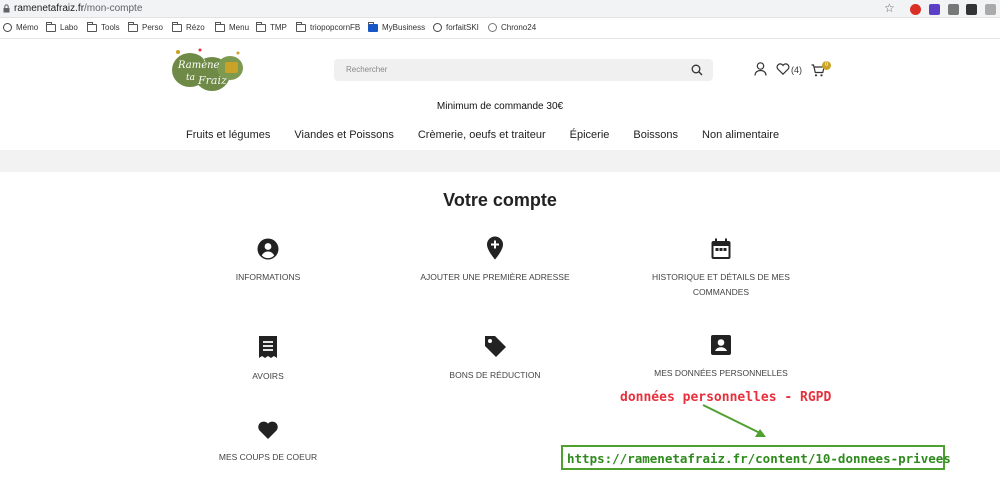  Describe the element at coordinates (268, 347) in the screenshot. I see `receipt-icon` at that location.